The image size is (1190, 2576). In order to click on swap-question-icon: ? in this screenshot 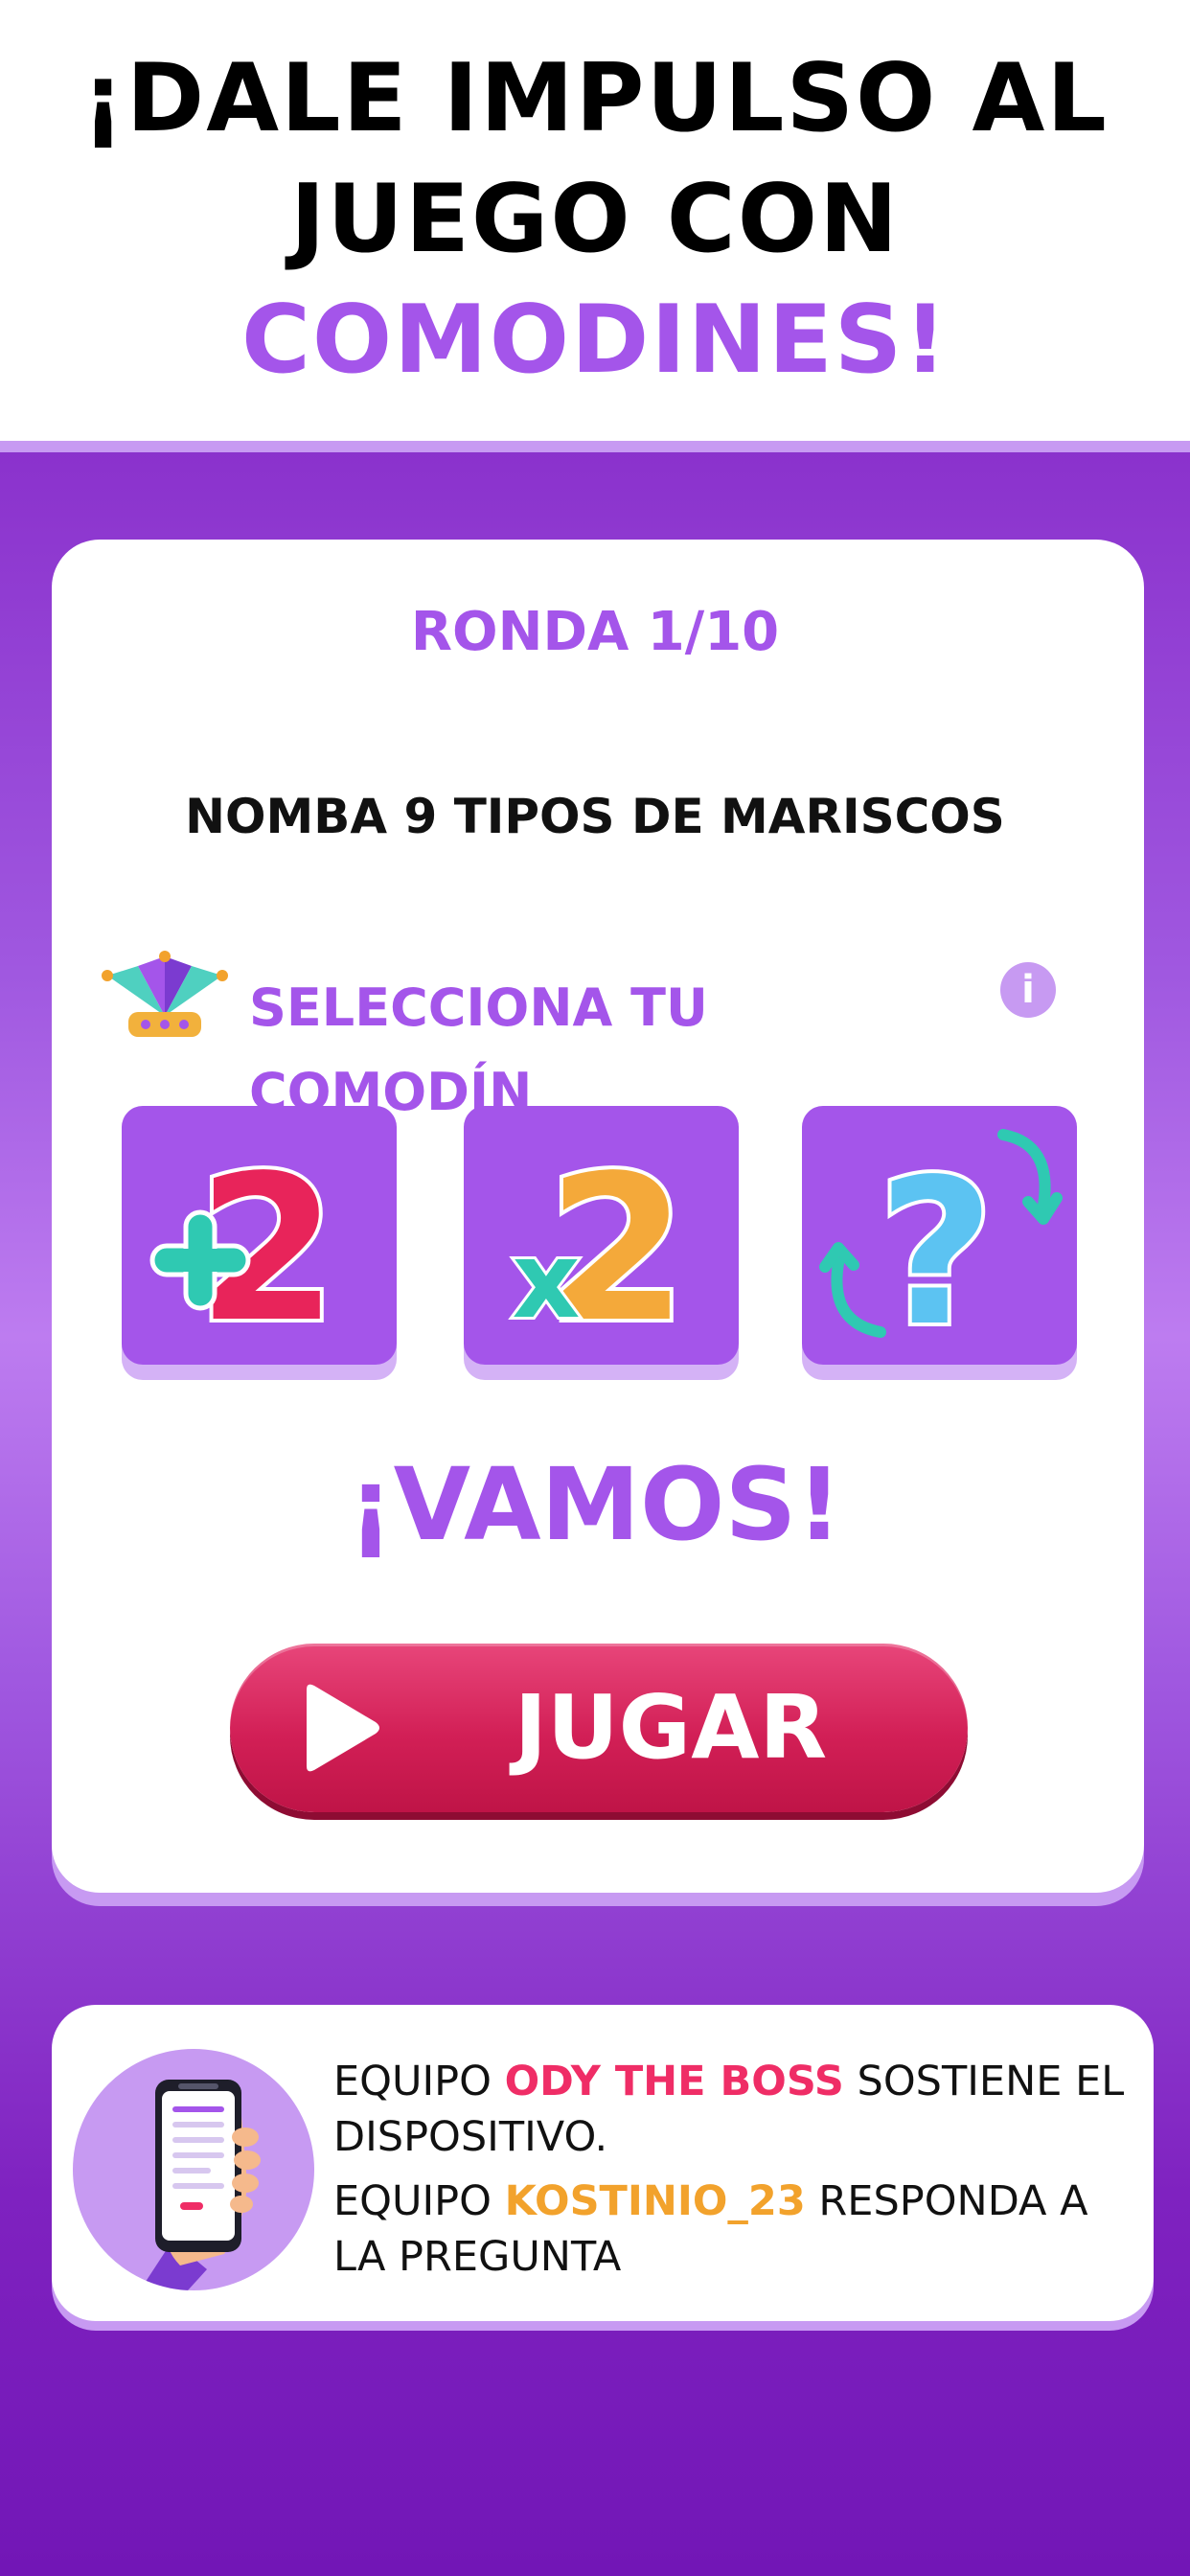, I will do `click(941, 1247)`.